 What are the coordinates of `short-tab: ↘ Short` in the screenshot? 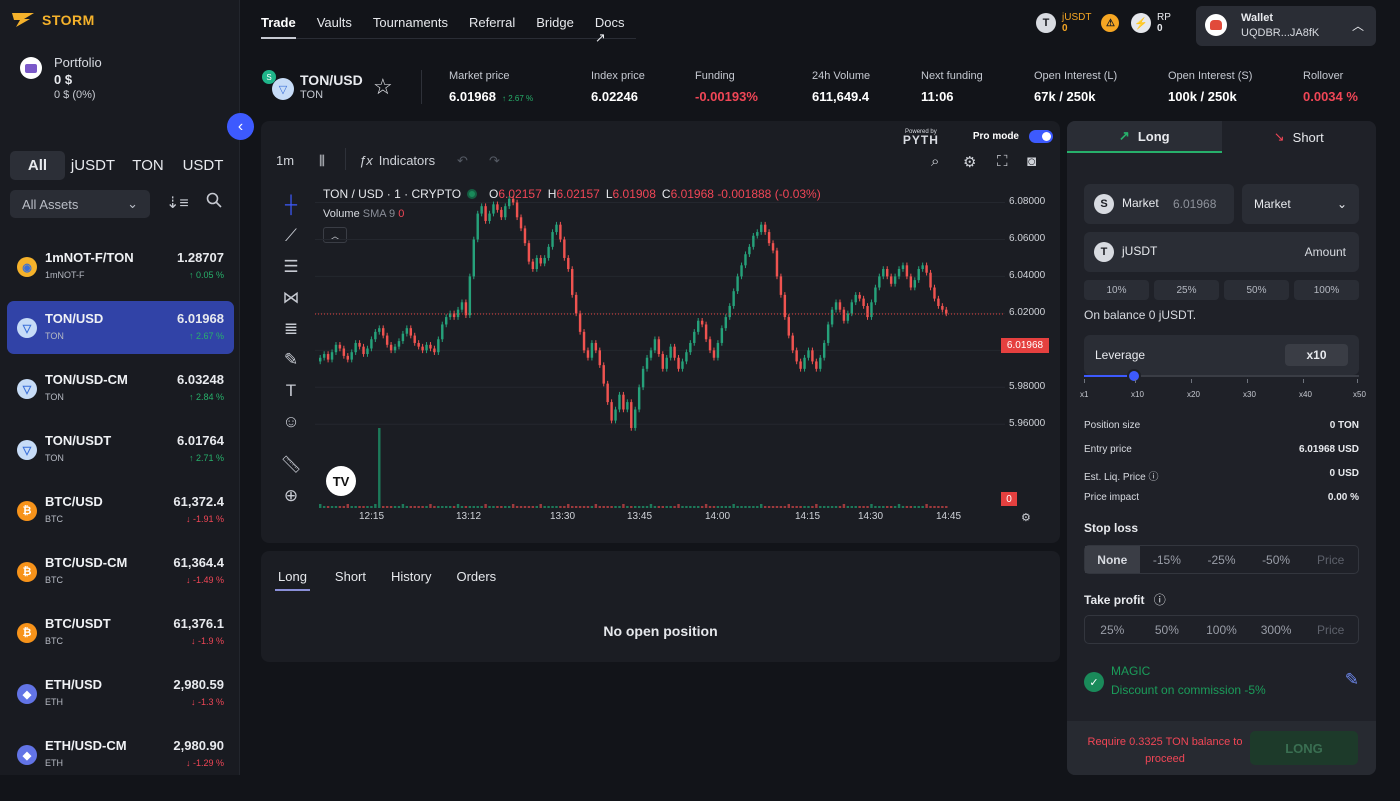 It's located at (1298, 137).